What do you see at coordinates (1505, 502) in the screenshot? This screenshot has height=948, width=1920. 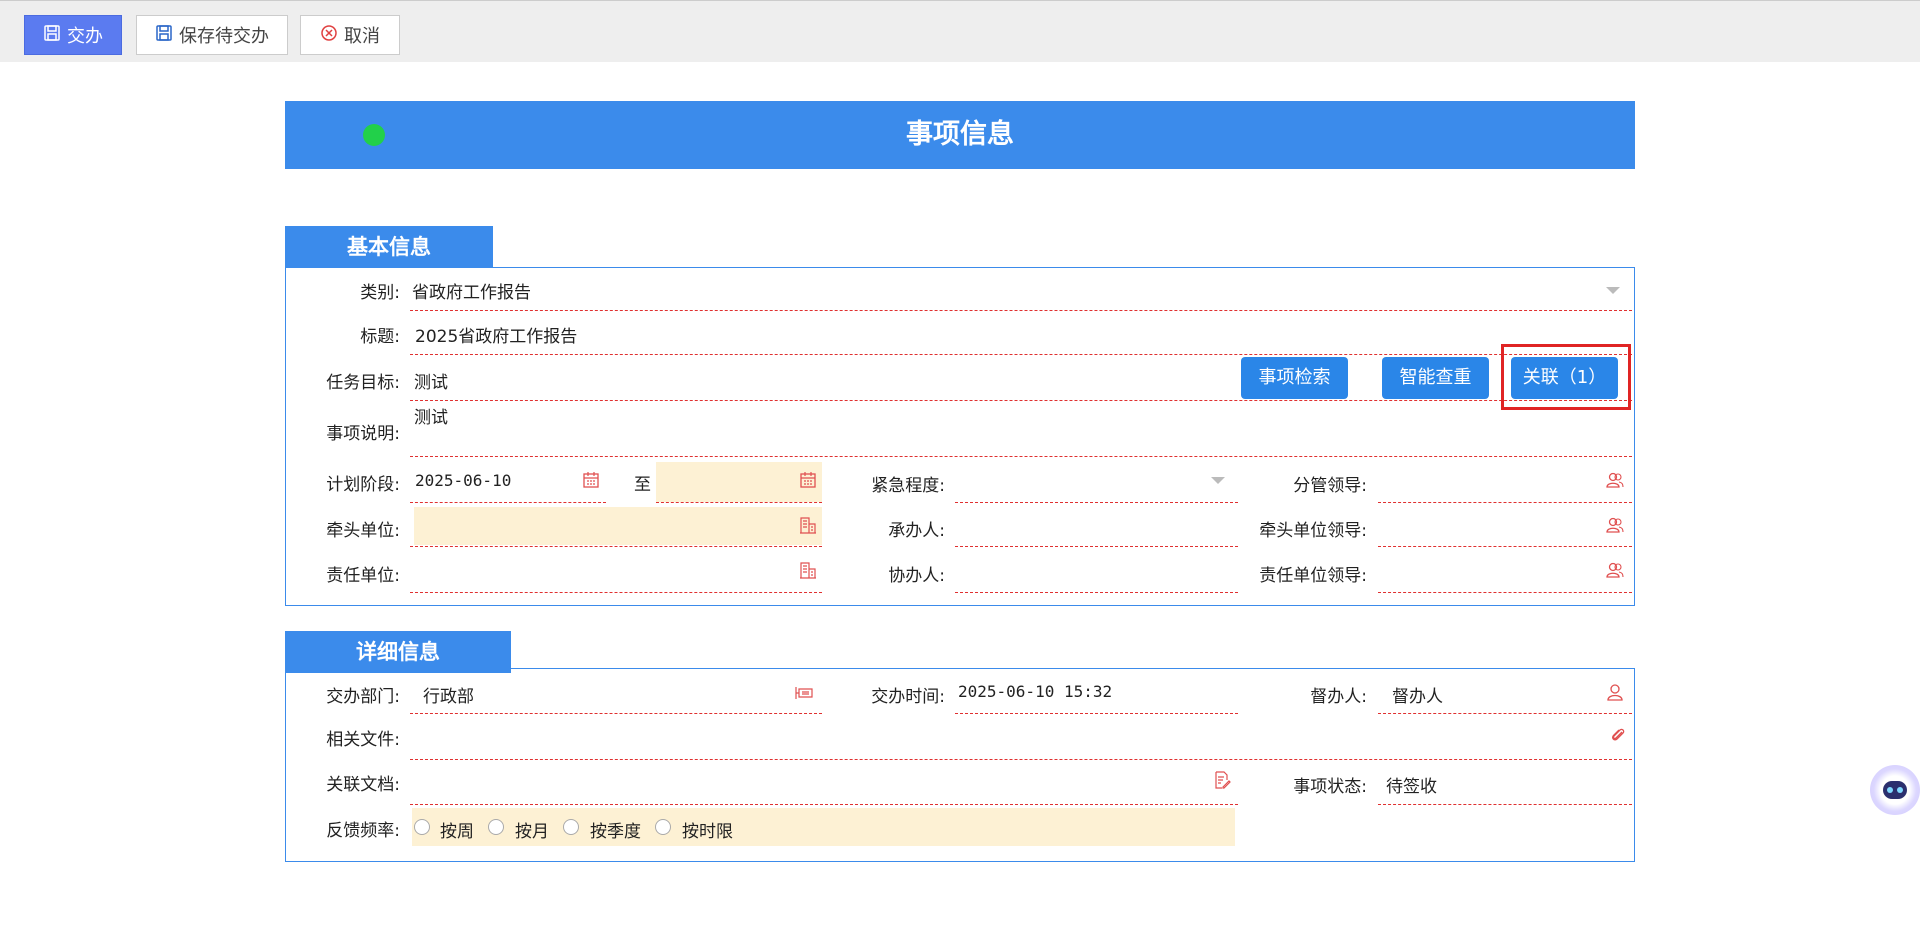 I see `leader-field` at bounding box center [1505, 502].